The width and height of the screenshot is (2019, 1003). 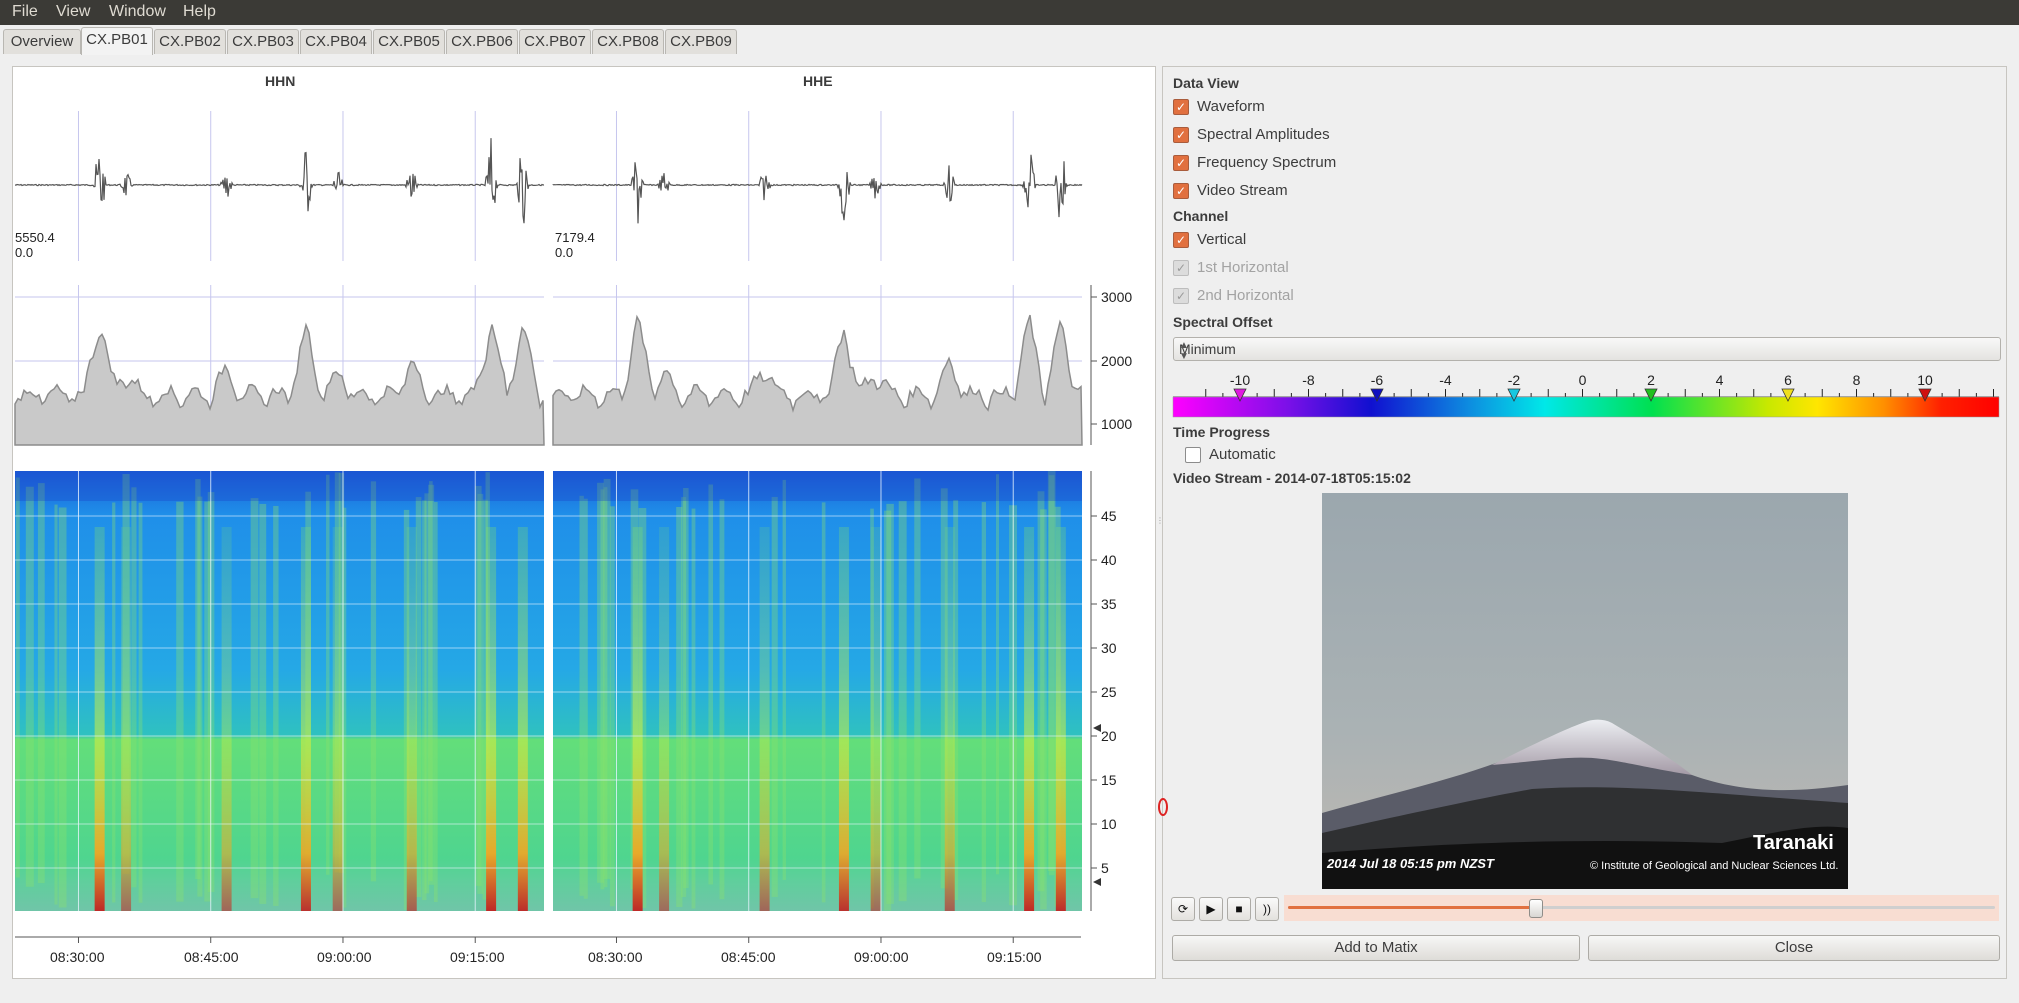 I want to click on refresh-button: ⟳, so click(x=1183, y=909).